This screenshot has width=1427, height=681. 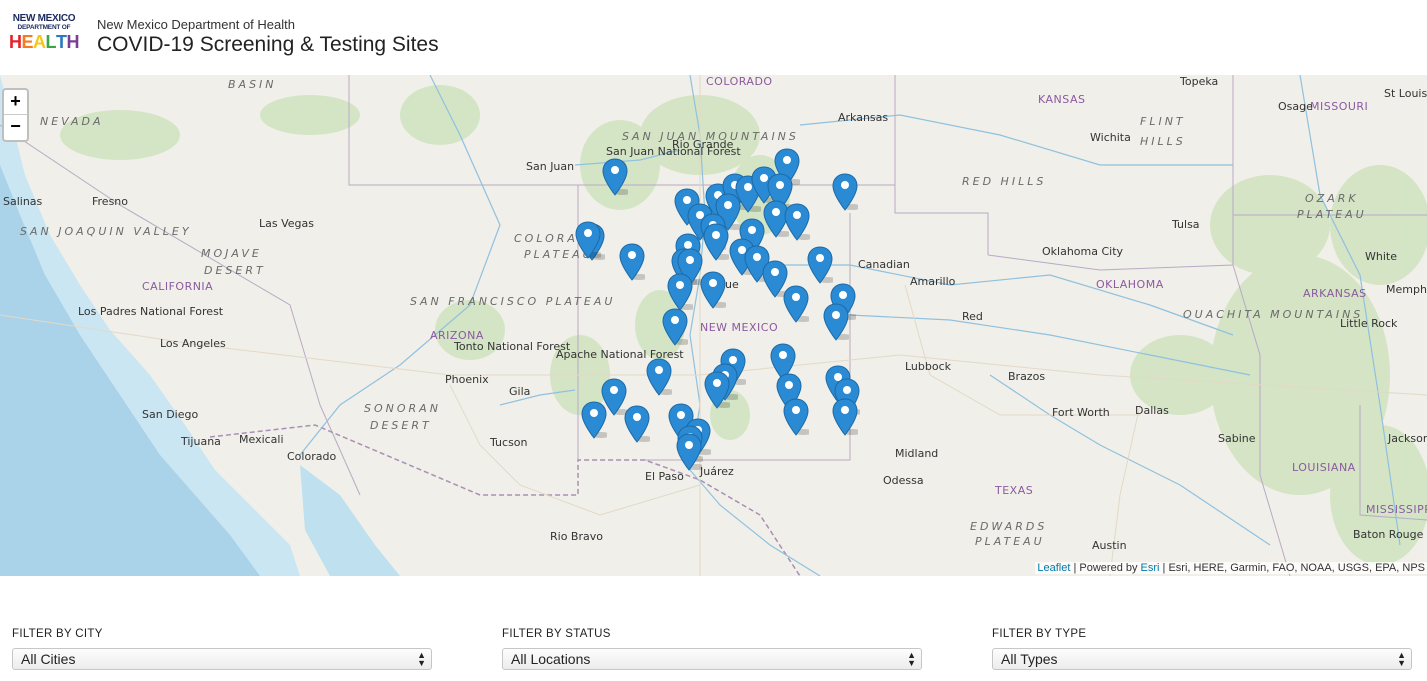 I want to click on map-label: Odessa, so click(x=903, y=480).